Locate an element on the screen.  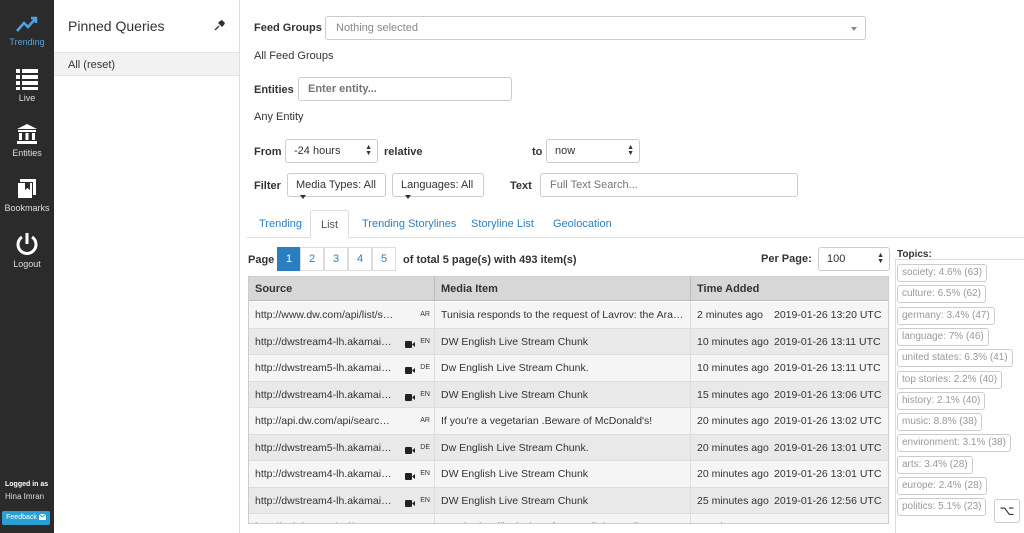
languages-dropdown: Languages: All is located at coordinates (438, 186).